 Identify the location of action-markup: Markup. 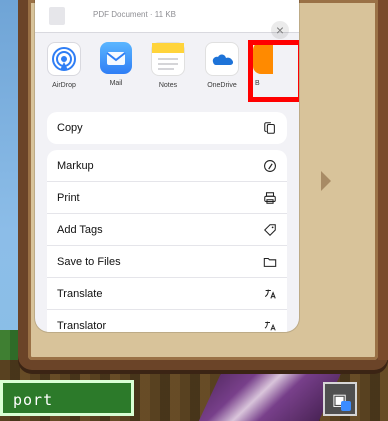
(167, 166).